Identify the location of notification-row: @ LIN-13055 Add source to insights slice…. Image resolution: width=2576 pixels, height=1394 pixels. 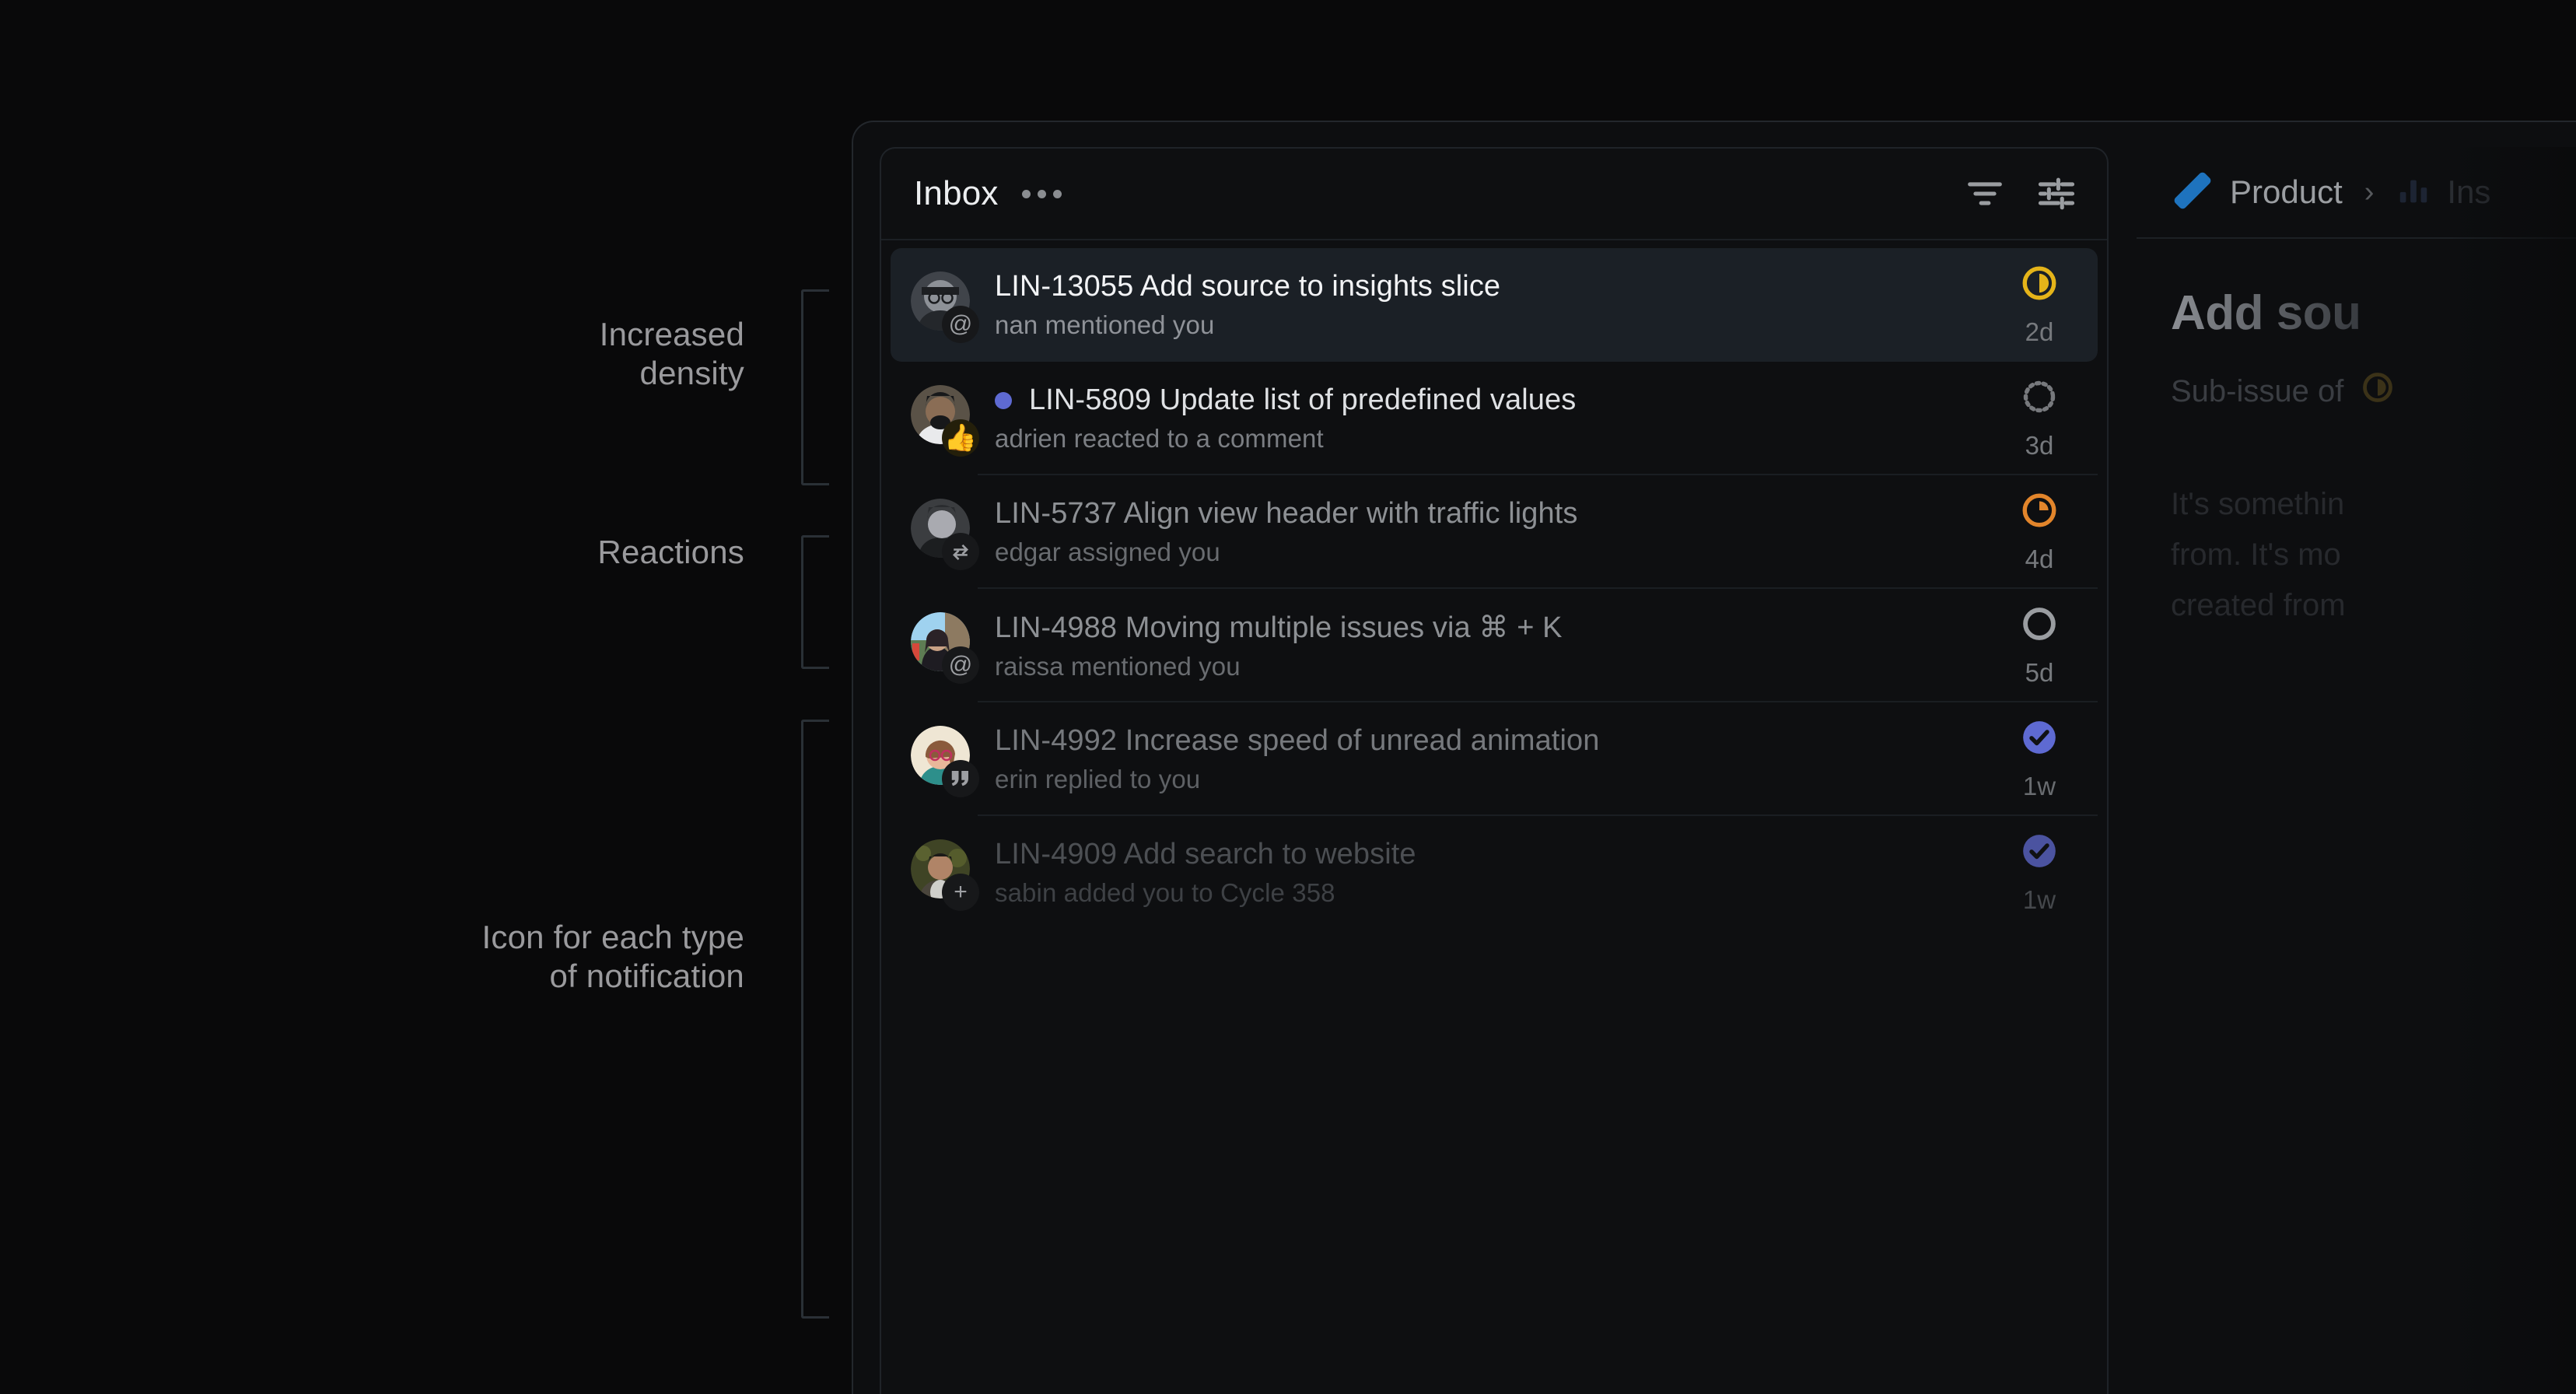
(1495, 305).